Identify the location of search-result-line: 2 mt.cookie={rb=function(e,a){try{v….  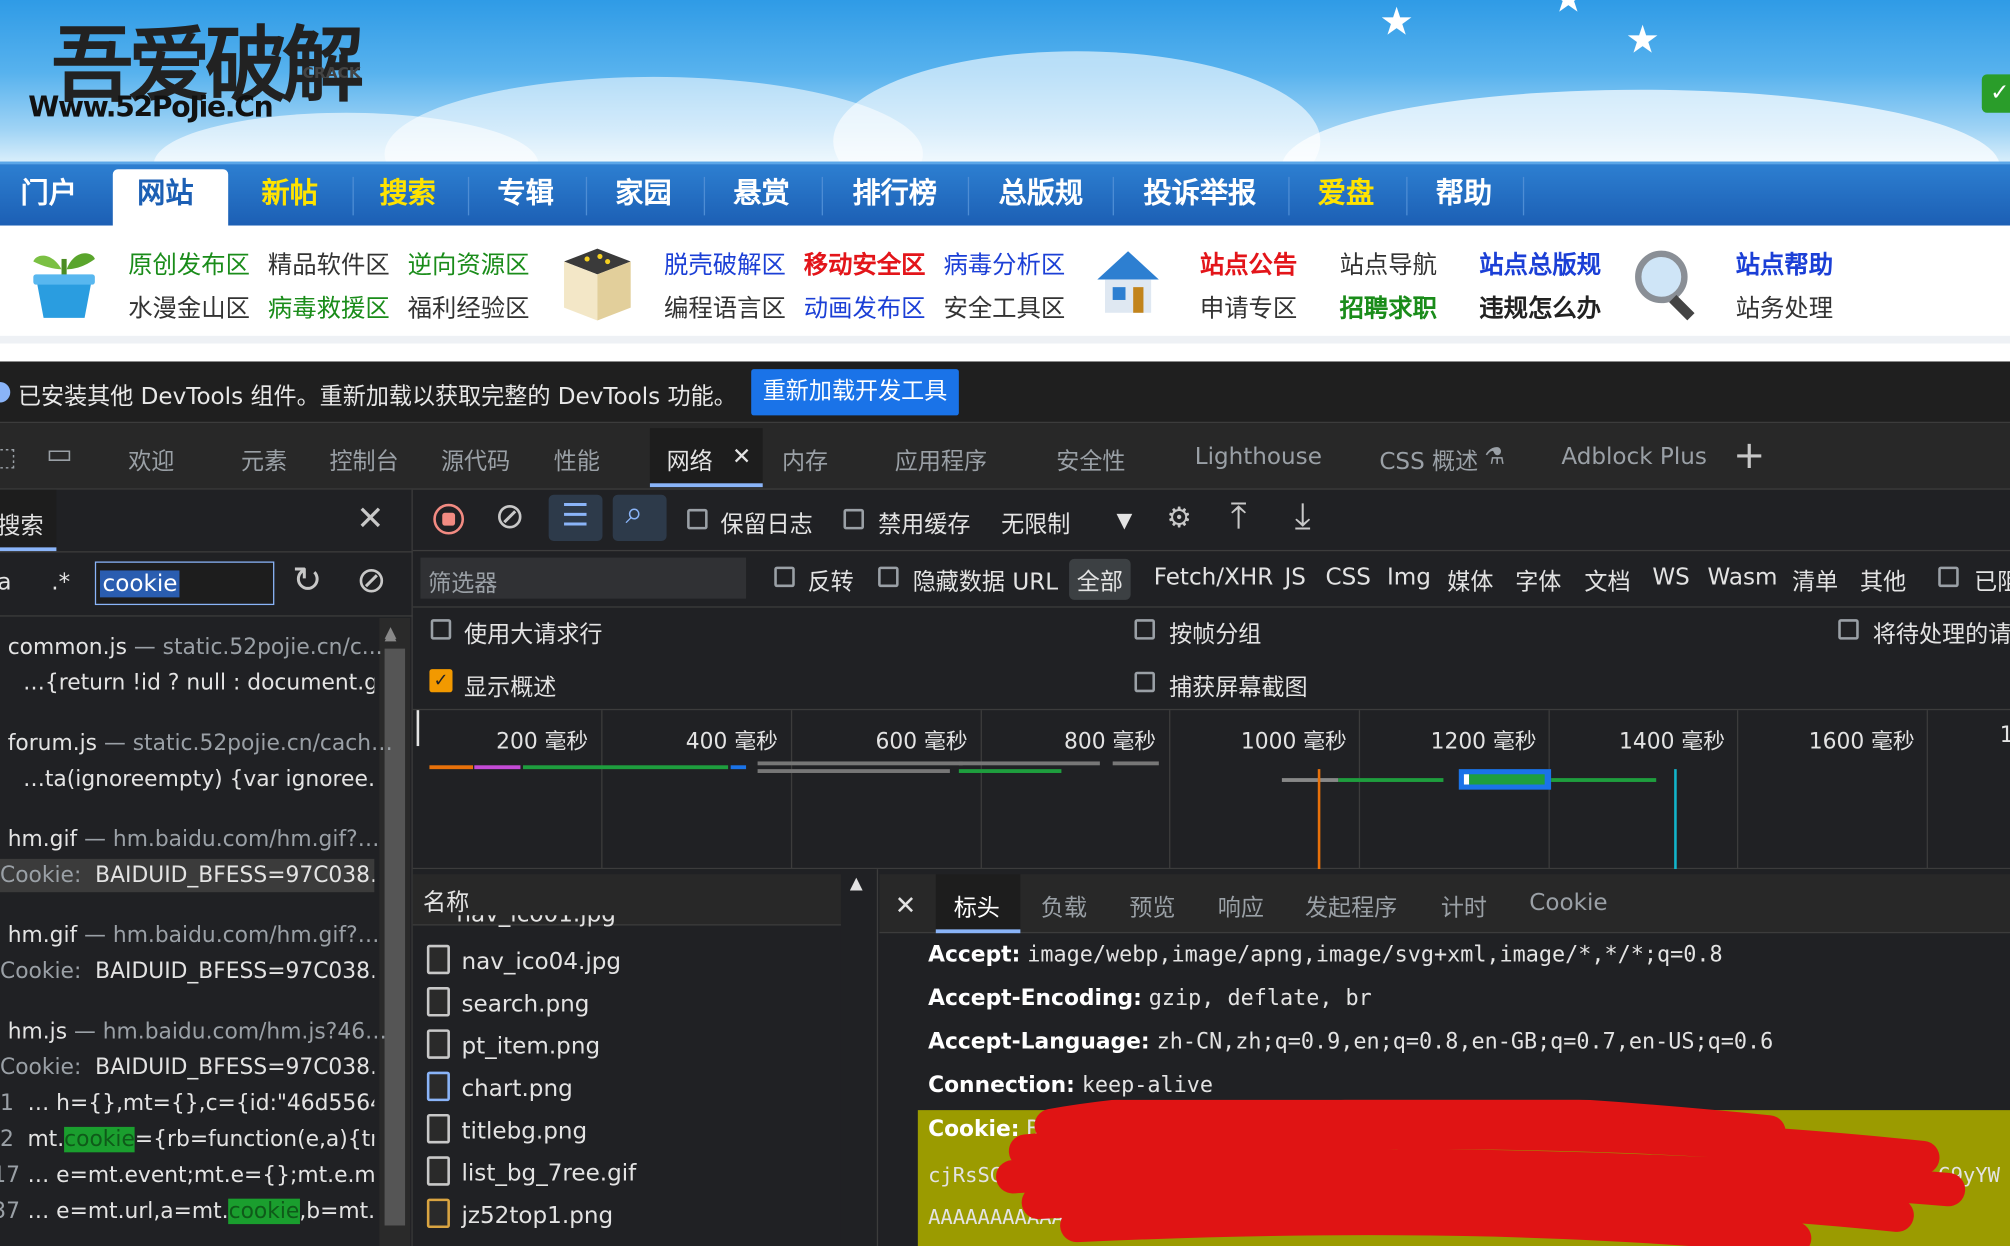
(187, 1139).